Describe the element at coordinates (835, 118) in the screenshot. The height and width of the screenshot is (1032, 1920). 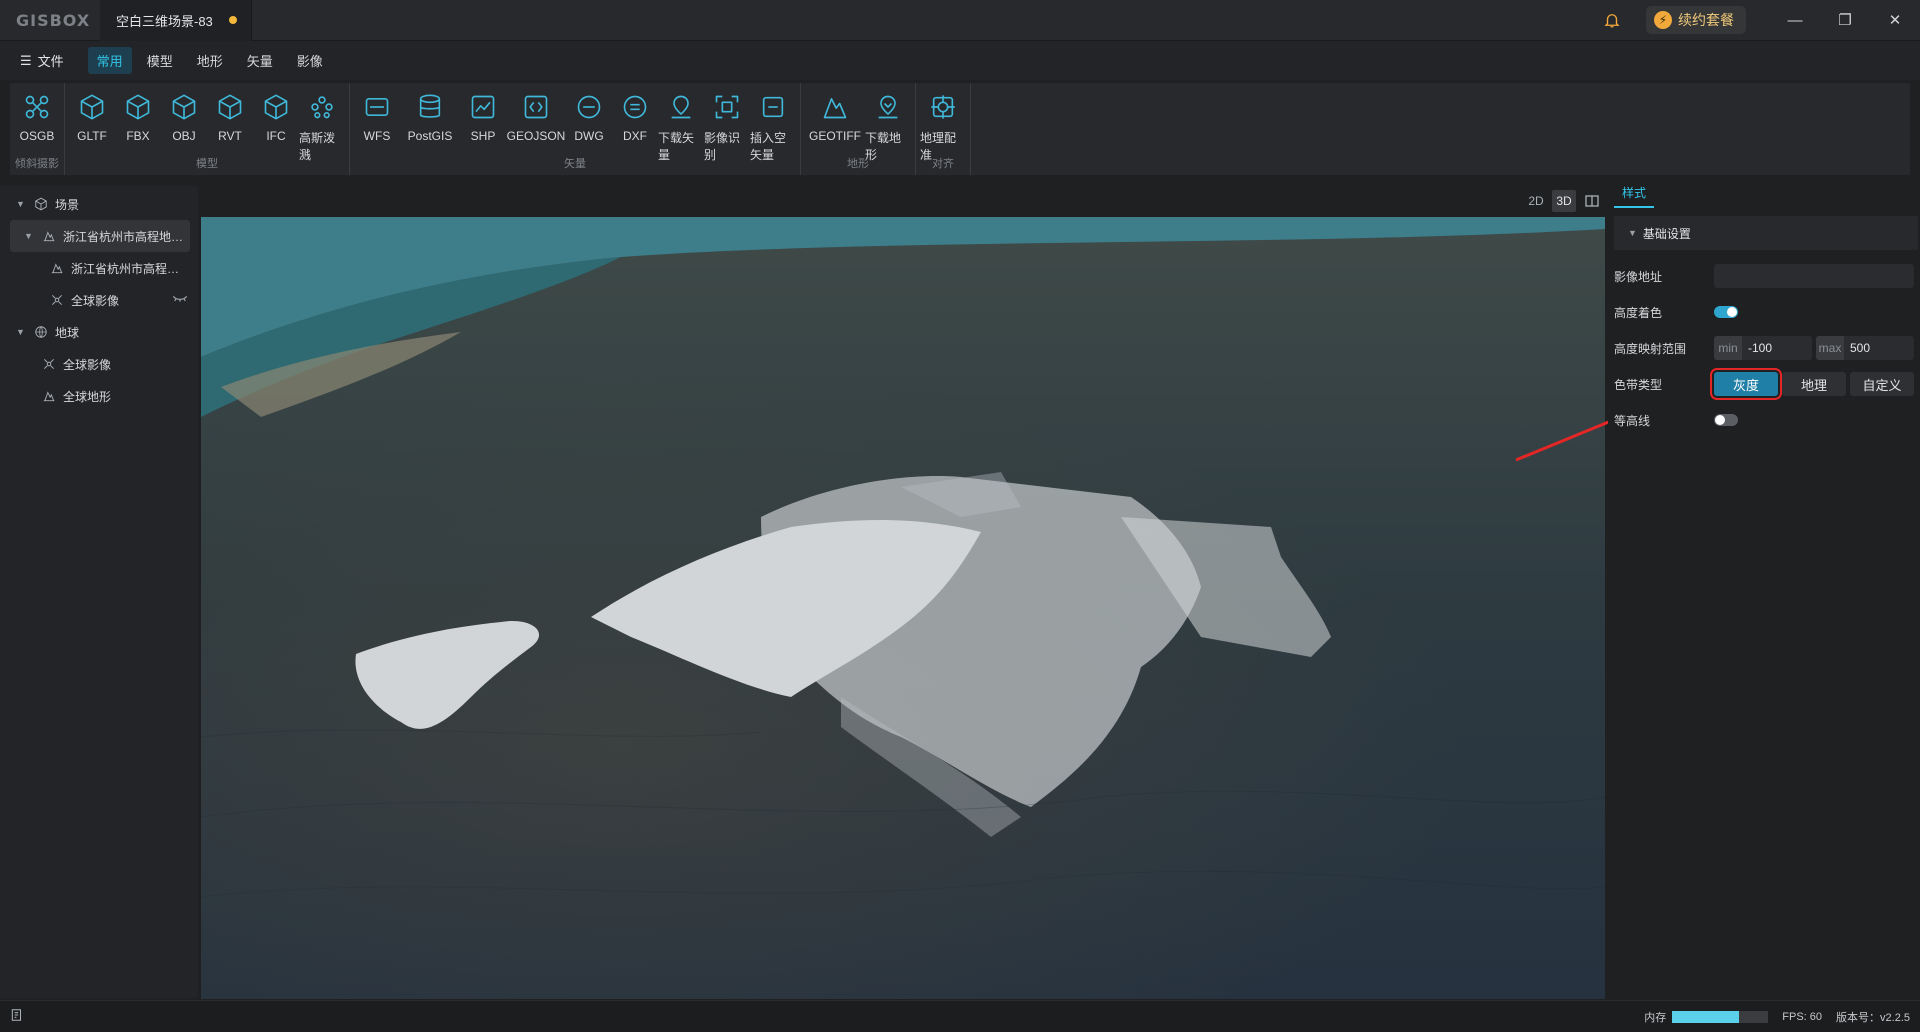
I see `ribbon-button-geotiff: GEOTIFF` at that location.